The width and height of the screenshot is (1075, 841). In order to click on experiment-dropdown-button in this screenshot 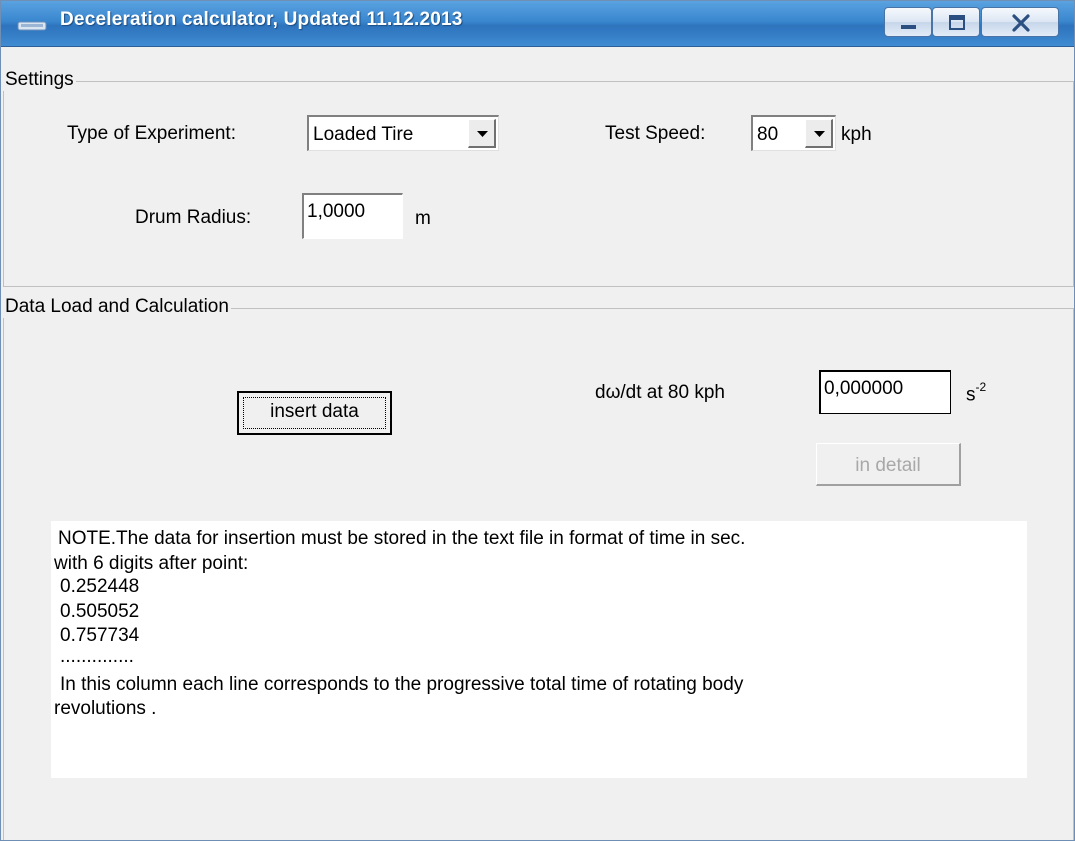, I will do `click(482, 133)`.